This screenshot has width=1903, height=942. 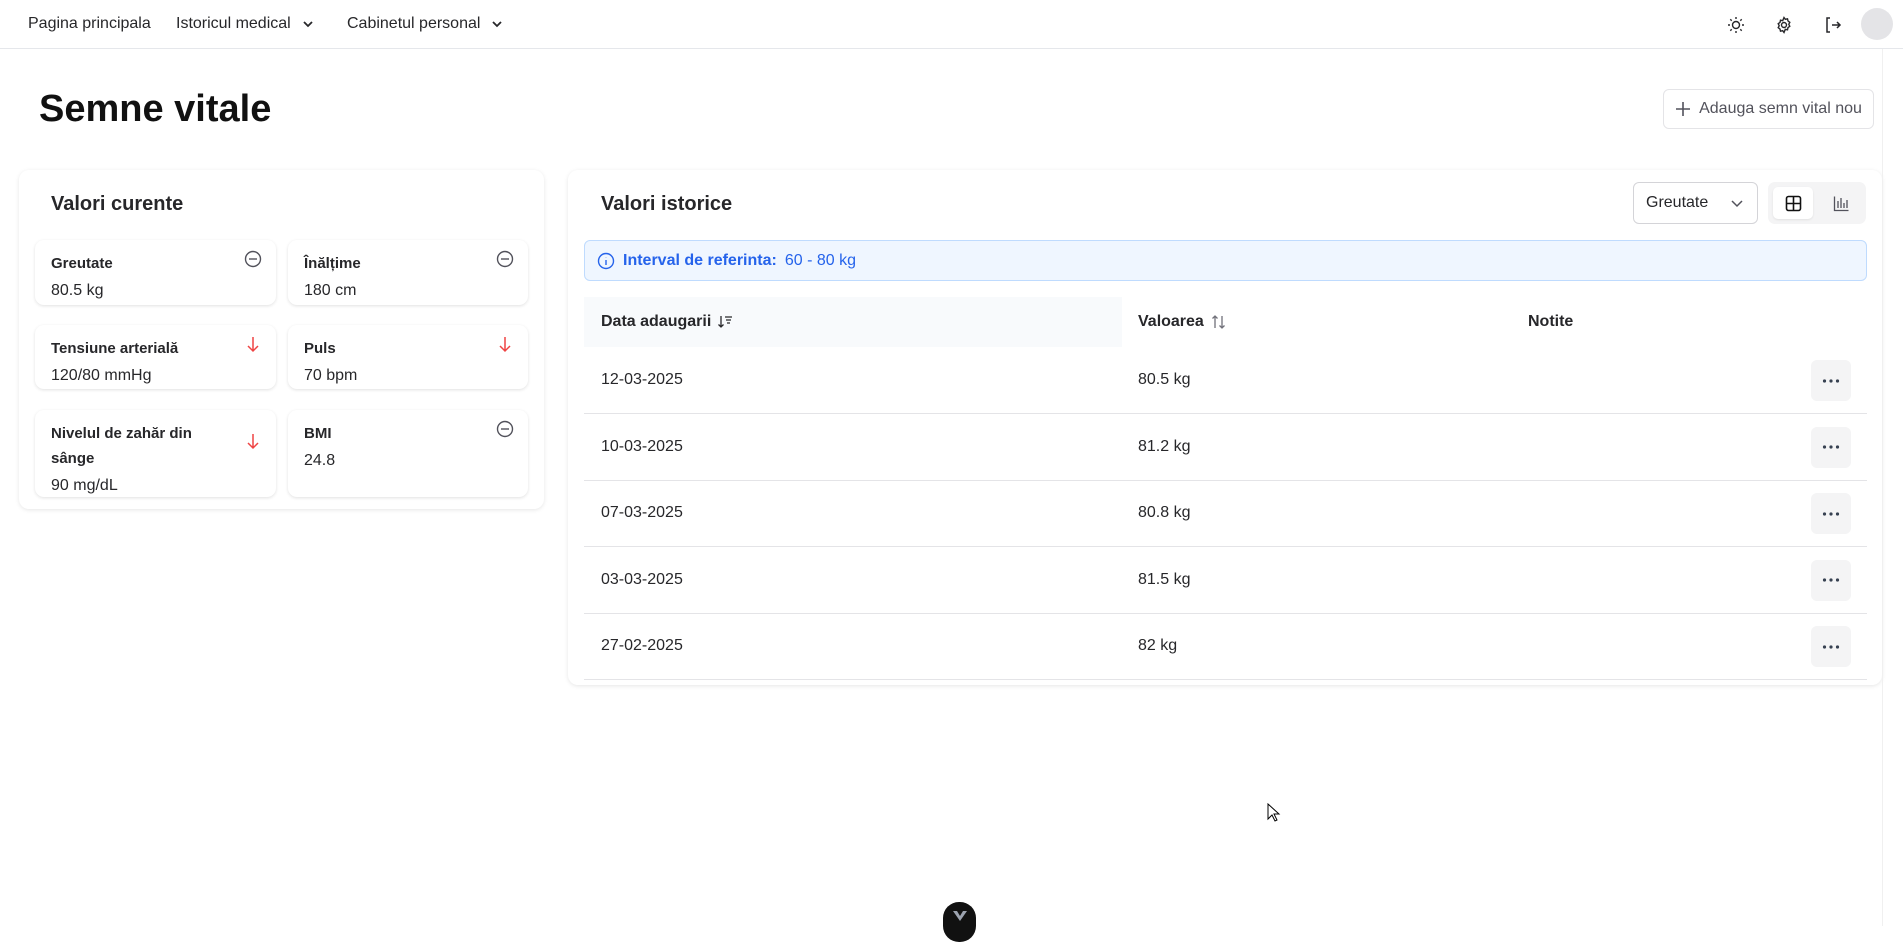 What do you see at coordinates (1768, 109) in the screenshot?
I see `add-vital-sign-button: Adauga semn vital nou` at bounding box center [1768, 109].